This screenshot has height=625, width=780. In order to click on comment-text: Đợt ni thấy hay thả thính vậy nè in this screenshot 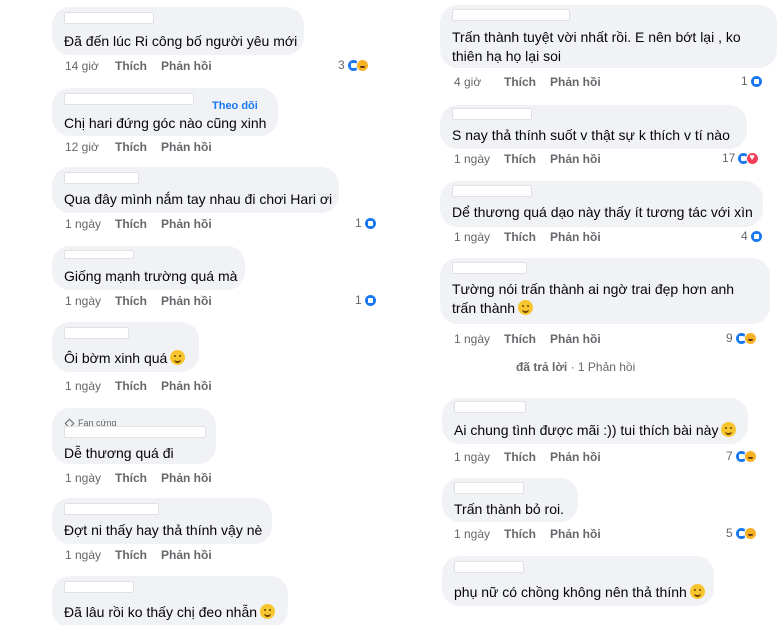, I will do `click(163, 530)`.